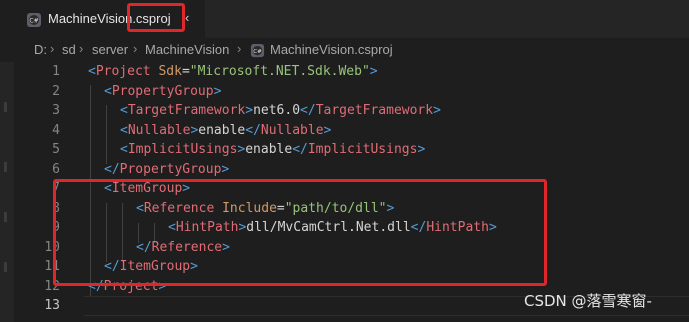 The image size is (689, 322). I want to click on breadcrumb-file: MachineVision.csproj, so click(331, 49).